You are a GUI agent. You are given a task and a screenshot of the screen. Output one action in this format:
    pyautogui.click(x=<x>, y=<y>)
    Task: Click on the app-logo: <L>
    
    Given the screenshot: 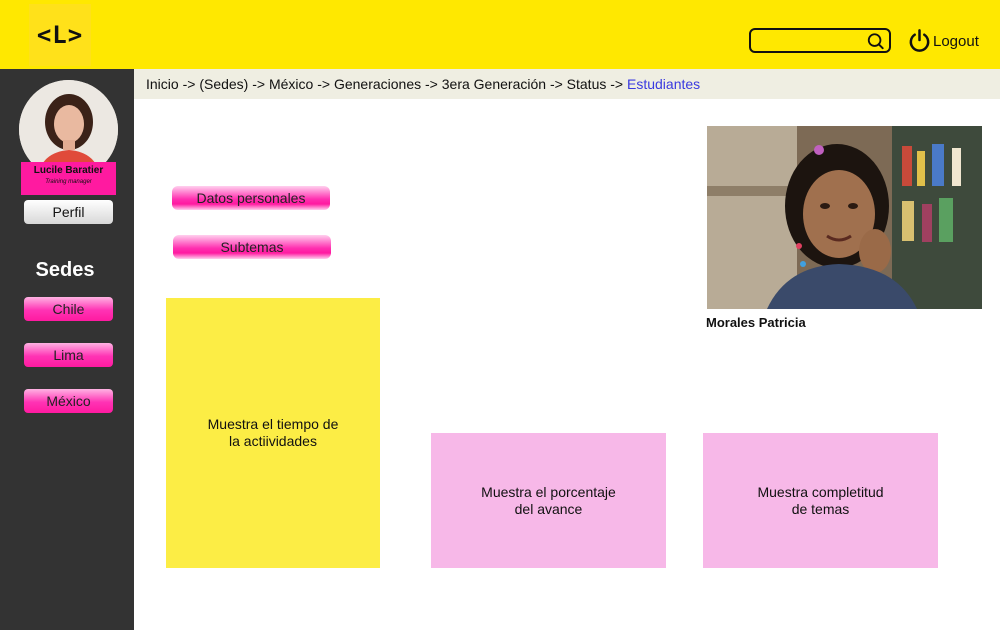 What is the action you would take?
    pyautogui.click(x=60, y=35)
    